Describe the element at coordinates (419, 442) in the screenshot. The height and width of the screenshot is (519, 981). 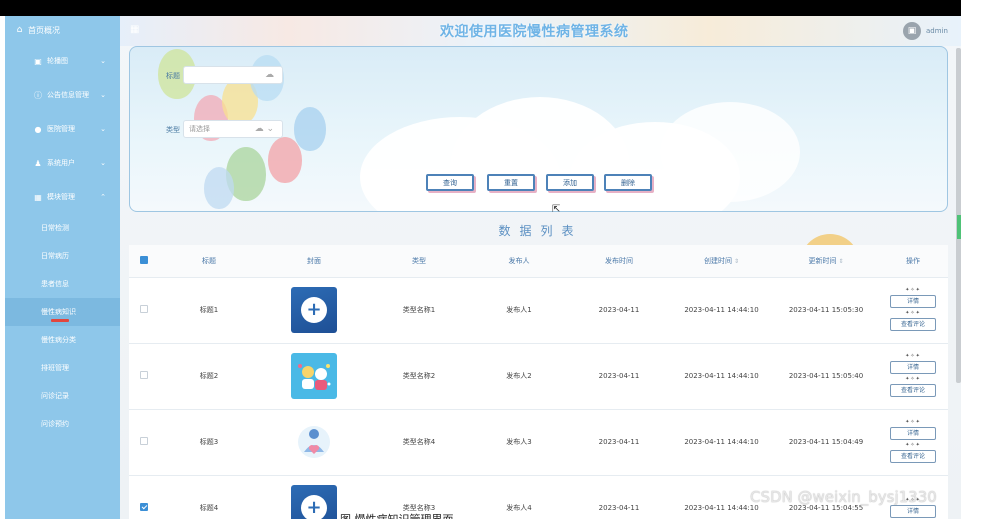
I see `cell-type: 类型名称4` at that location.